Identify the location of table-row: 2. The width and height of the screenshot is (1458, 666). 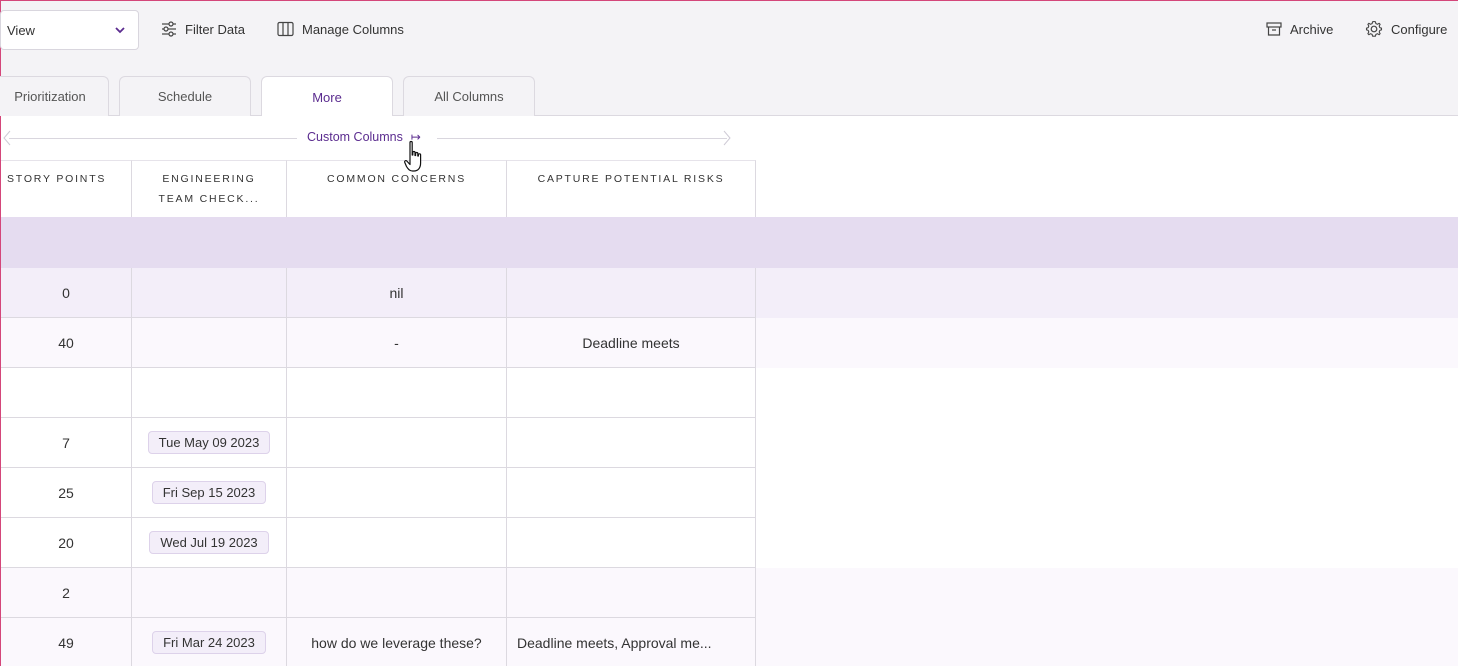
(729, 593).